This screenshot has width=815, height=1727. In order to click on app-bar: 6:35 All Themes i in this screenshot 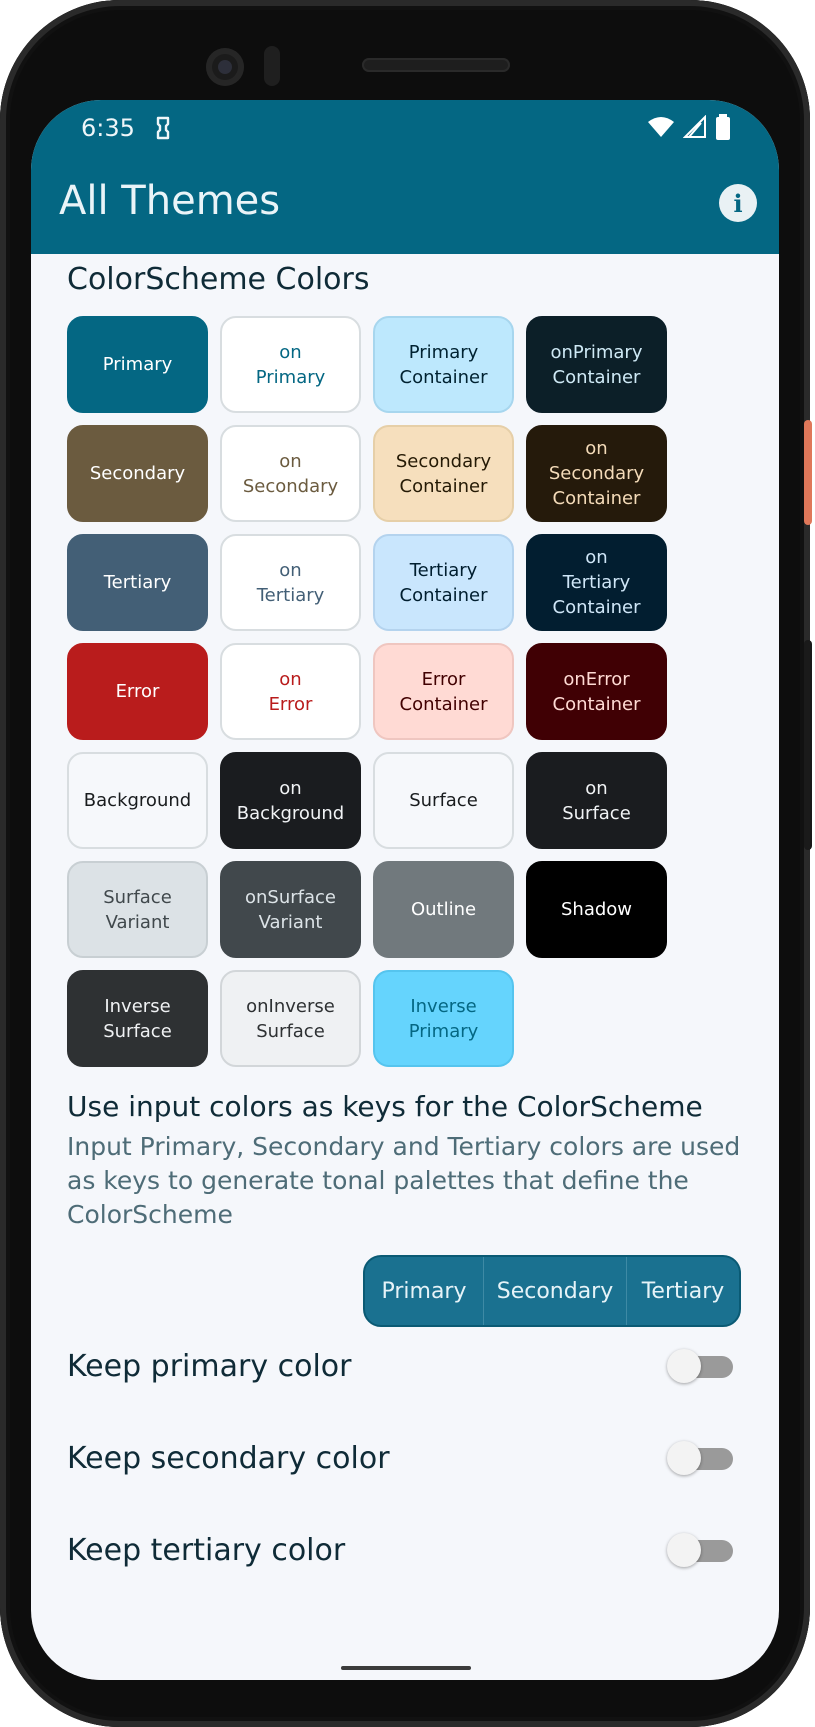, I will do `click(405, 177)`.